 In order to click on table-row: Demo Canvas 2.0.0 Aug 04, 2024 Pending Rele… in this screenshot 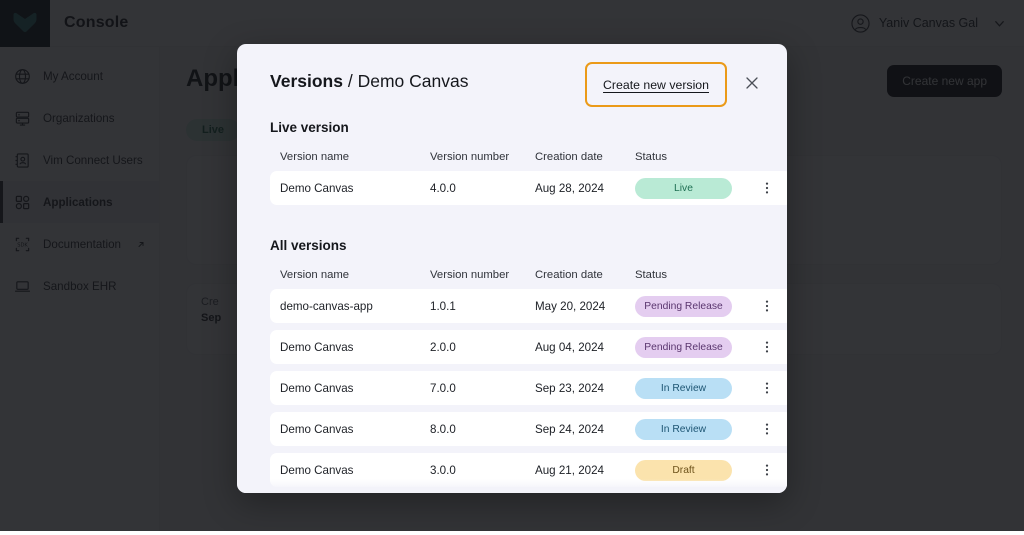, I will do `click(528, 347)`.